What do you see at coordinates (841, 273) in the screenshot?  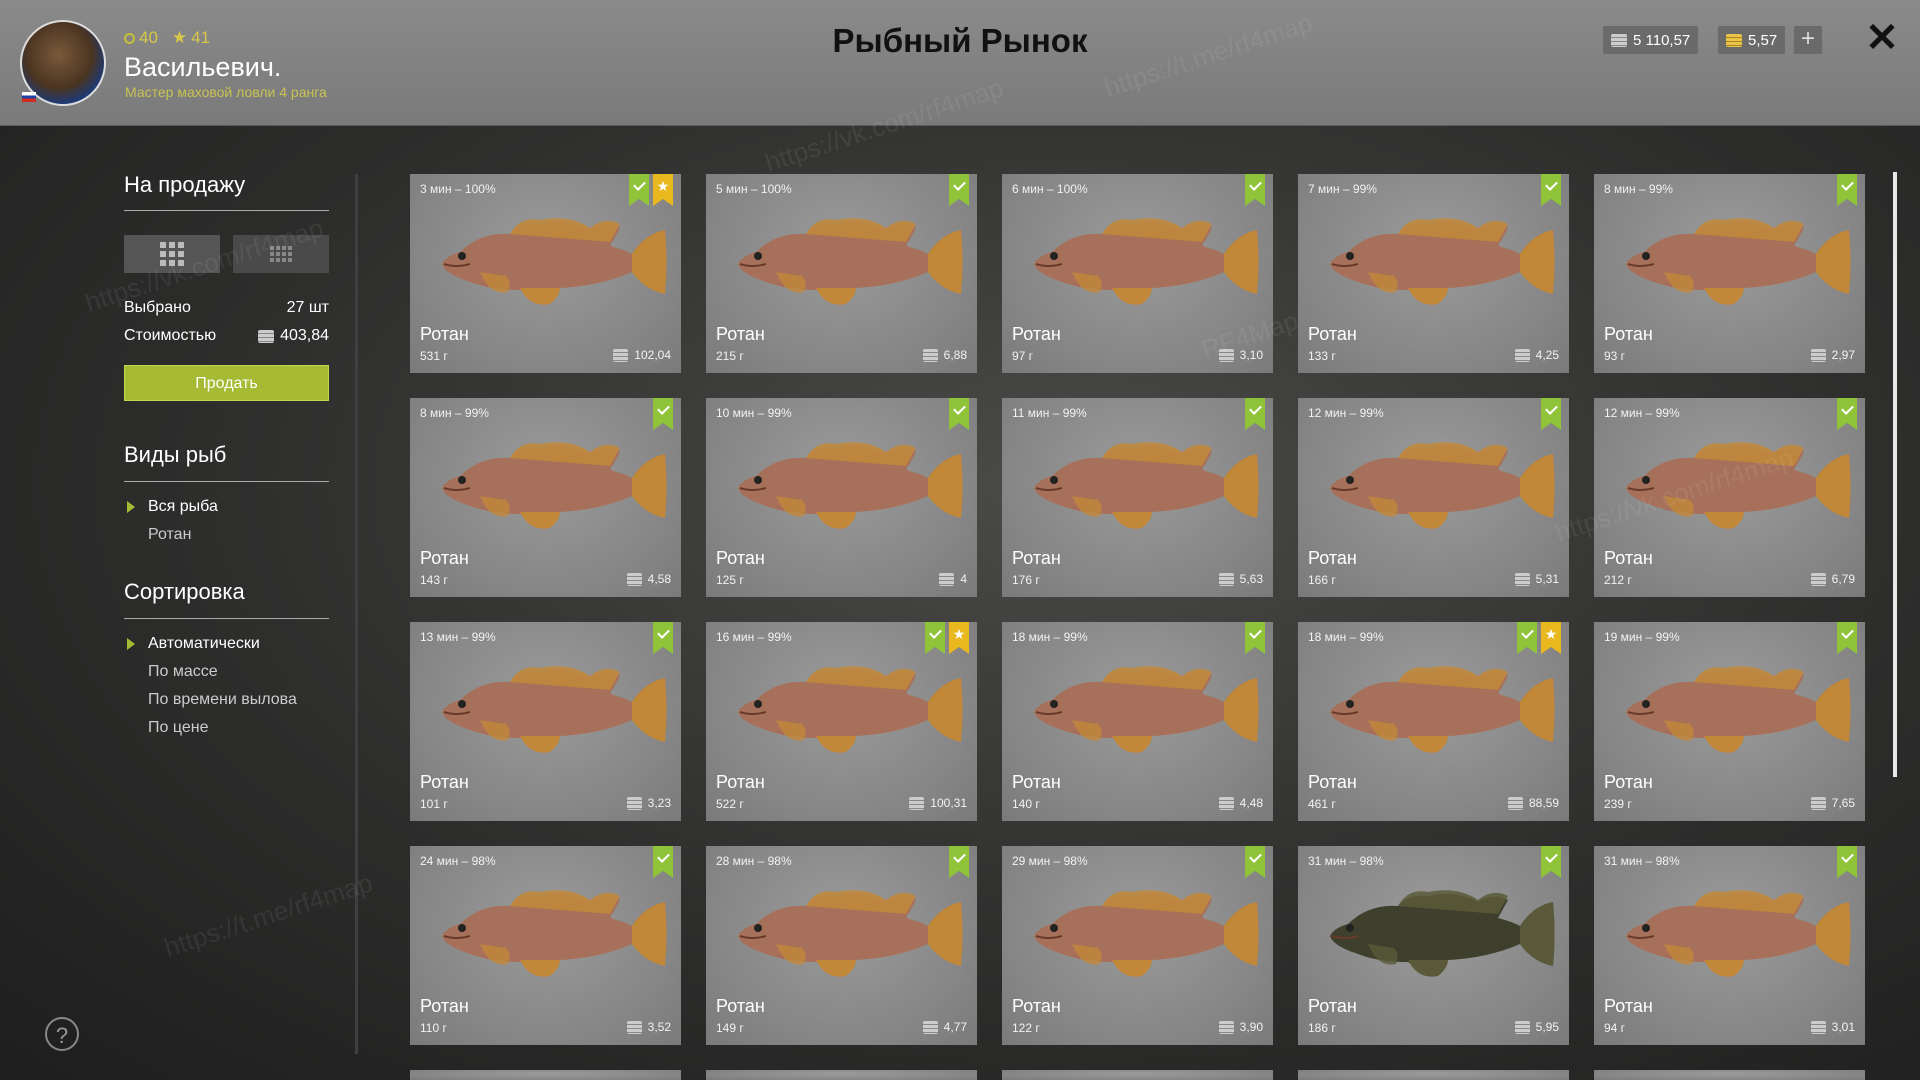 I see `fish-card: 5 мин – 100% Ротан 215 г 6,88` at bounding box center [841, 273].